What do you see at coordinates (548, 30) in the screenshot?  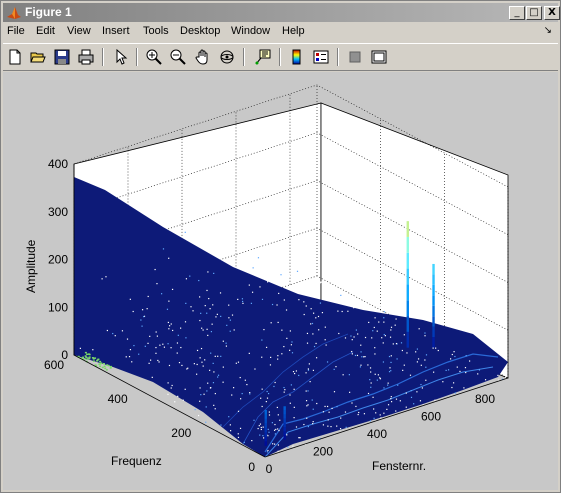 I see `dock-arrow-icon: ↘` at bounding box center [548, 30].